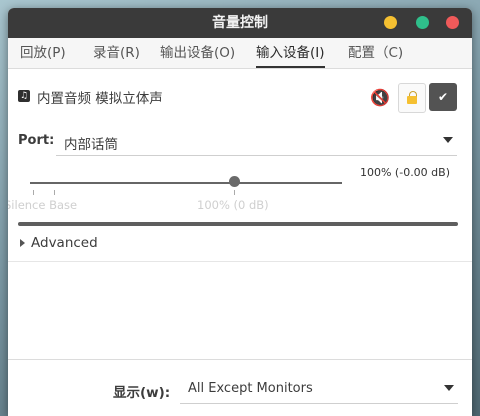  Describe the element at coordinates (64, 243) in the screenshot. I see `advanced-label: Advanced` at that location.